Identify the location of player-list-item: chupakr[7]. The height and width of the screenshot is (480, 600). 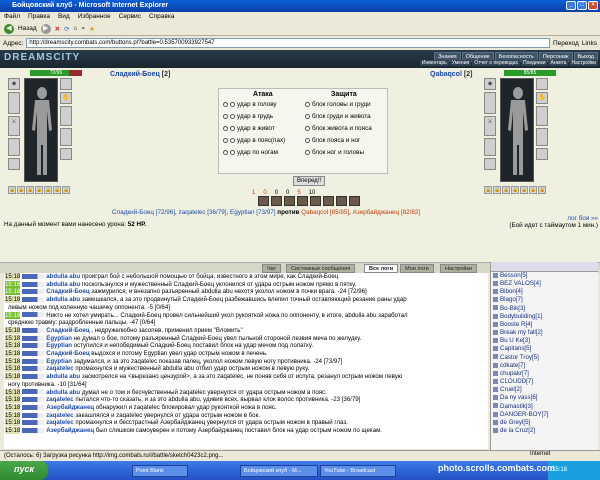
(544, 374).